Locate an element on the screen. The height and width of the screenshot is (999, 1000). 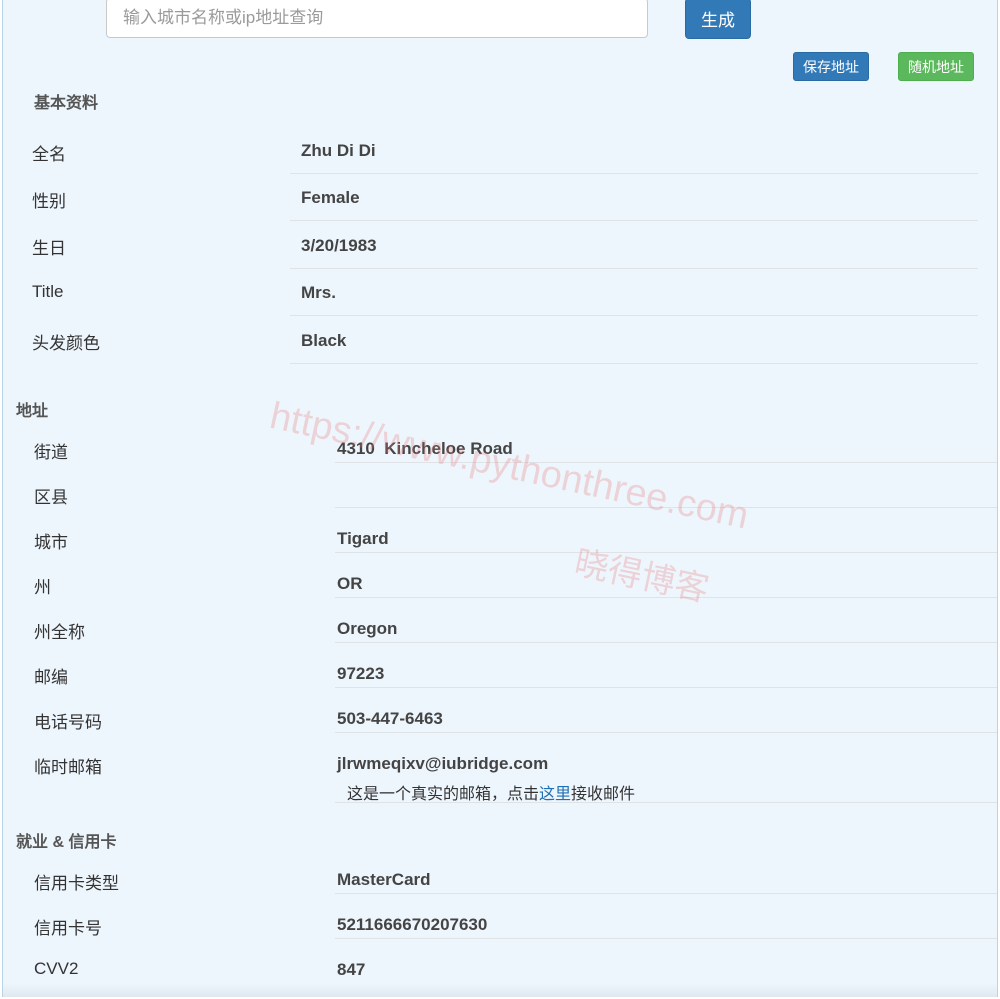
title-label: Title is located at coordinates (48, 291).